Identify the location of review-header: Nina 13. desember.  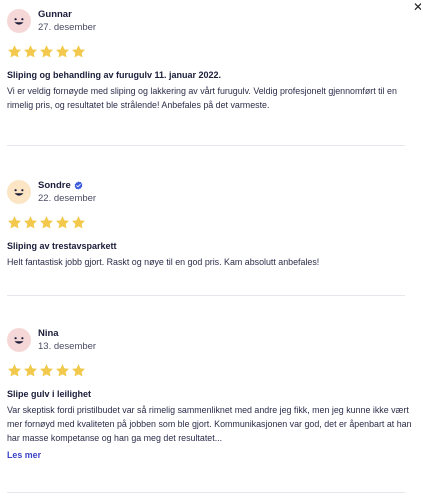
(210, 340).